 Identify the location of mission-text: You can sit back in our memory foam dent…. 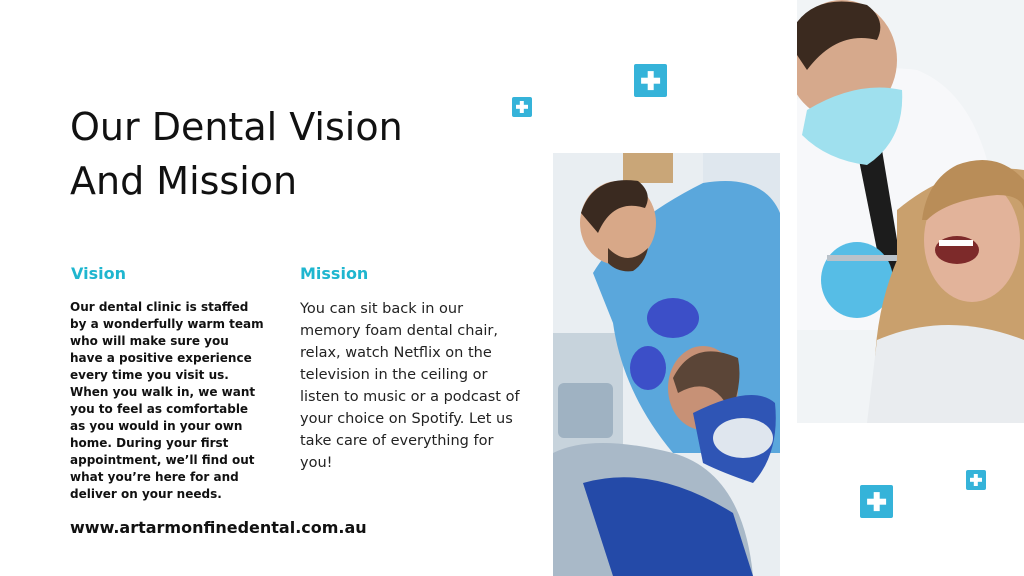
(410, 386).